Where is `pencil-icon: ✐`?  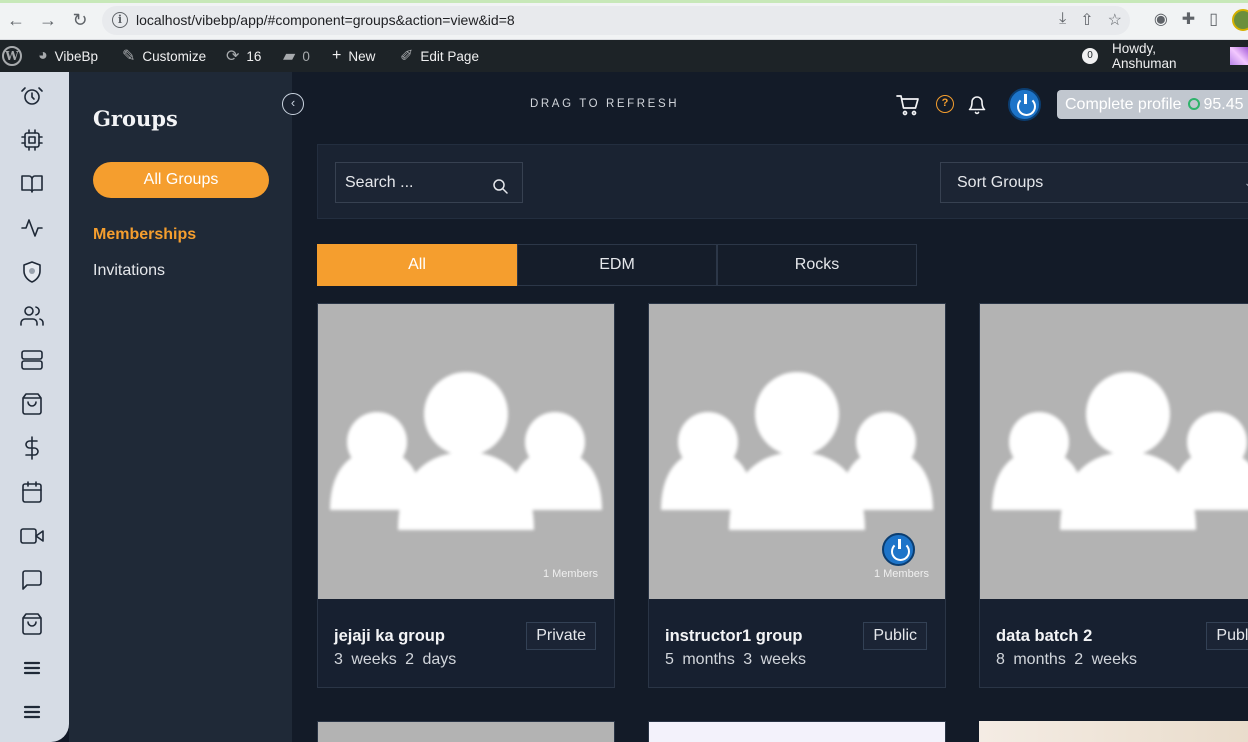 pencil-icon: ✐ is located at coordinates (407, 56).